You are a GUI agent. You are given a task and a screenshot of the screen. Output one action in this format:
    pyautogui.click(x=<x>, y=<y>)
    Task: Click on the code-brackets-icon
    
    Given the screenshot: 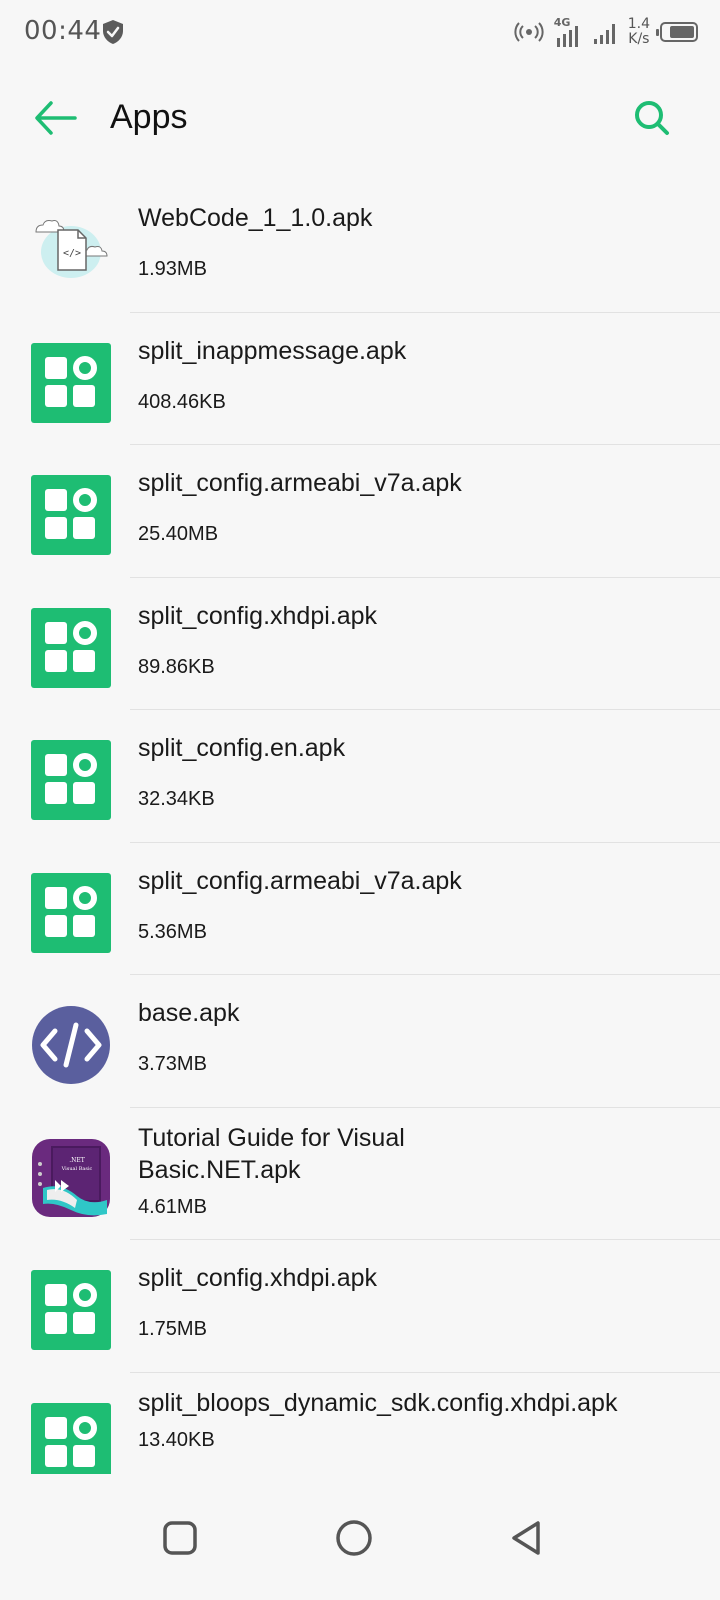 What is the action you would take?
    pyautogui.click(x=71, y=1045)
    